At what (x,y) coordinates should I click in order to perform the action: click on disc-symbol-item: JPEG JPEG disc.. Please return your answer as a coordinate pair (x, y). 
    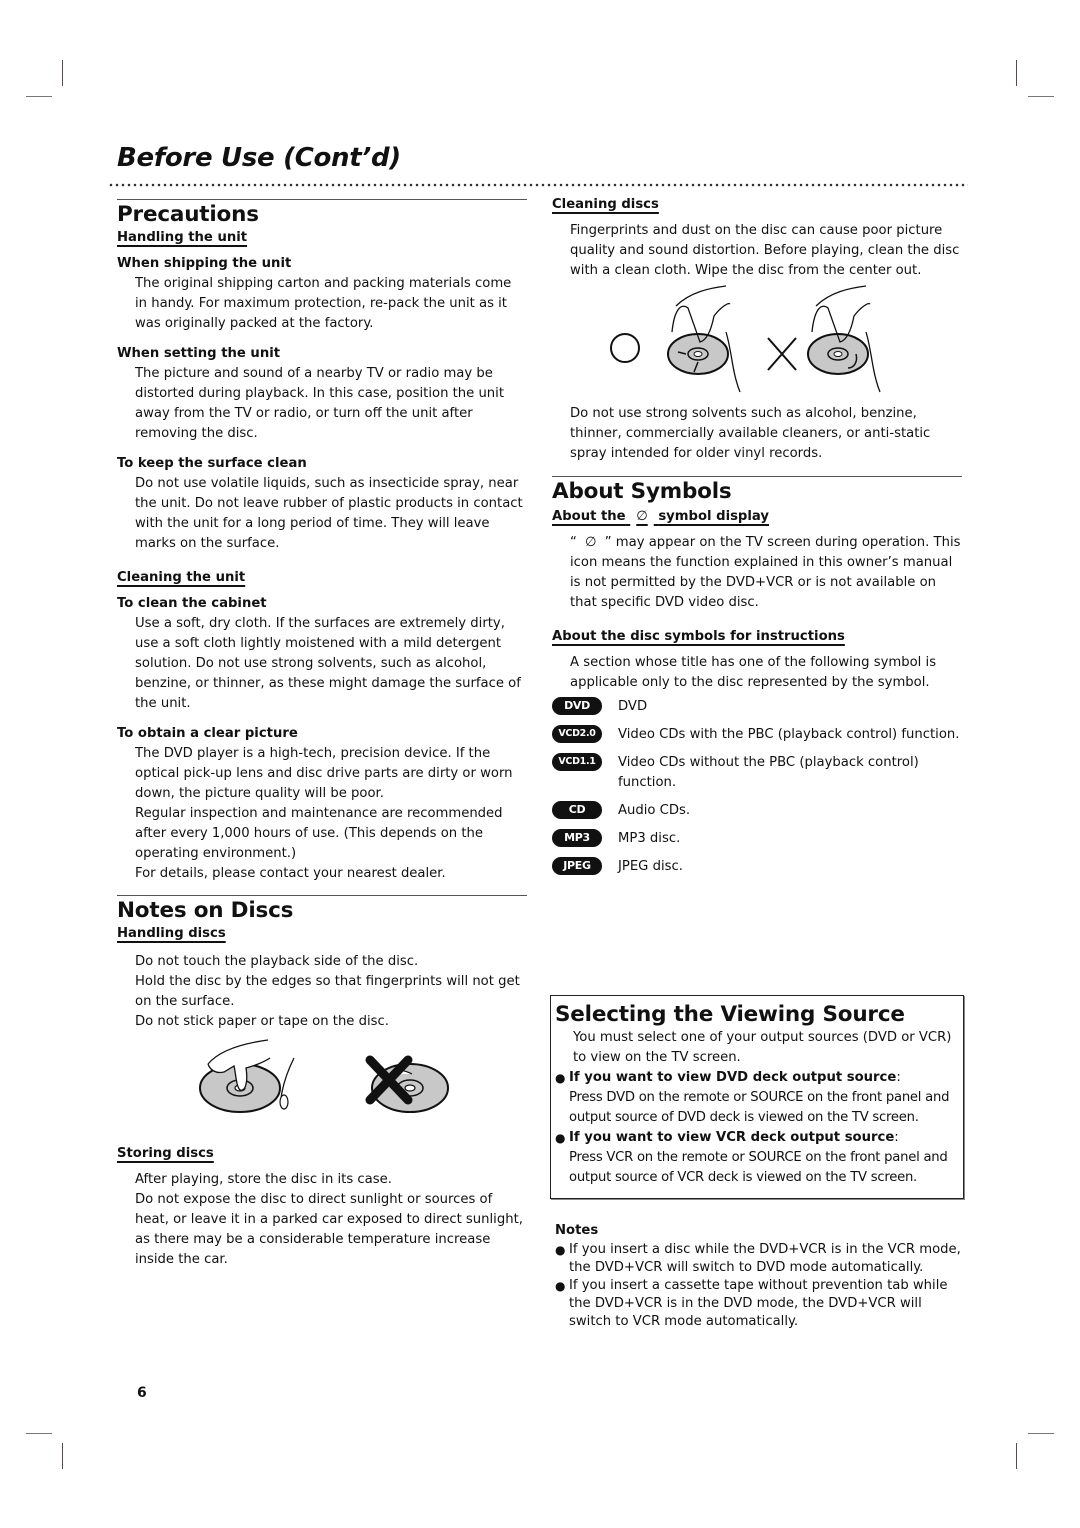
    Looking at the image, I should click on (757, 867).